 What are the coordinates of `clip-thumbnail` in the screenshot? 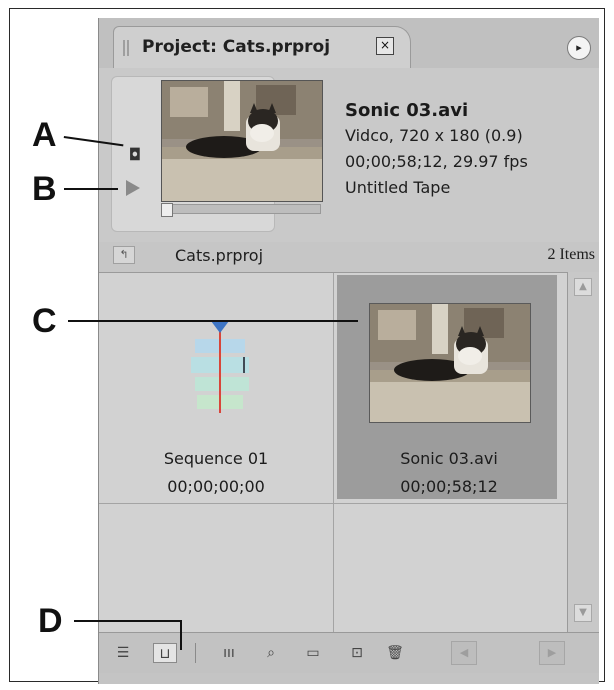 It's located at (450, 363).